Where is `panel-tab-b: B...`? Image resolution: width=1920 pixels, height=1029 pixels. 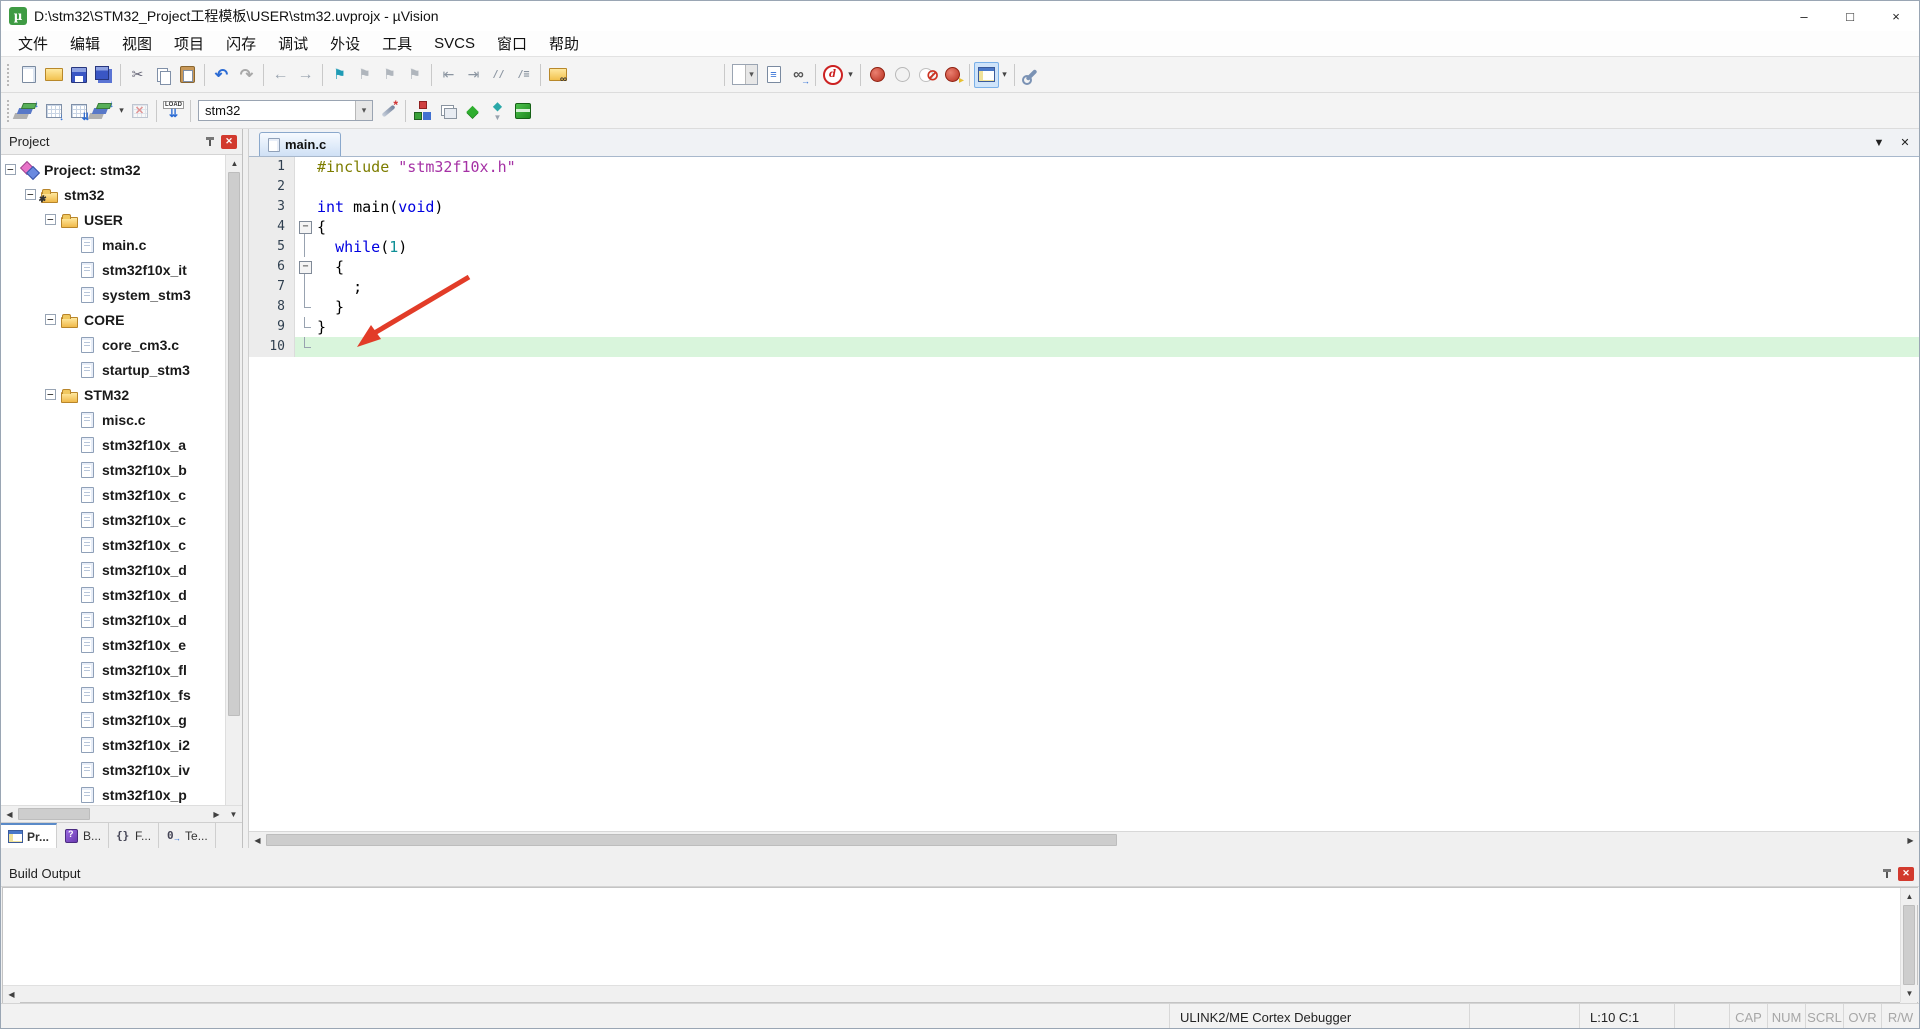
panel-tab-b: B... is located at coordinates (83, 835).